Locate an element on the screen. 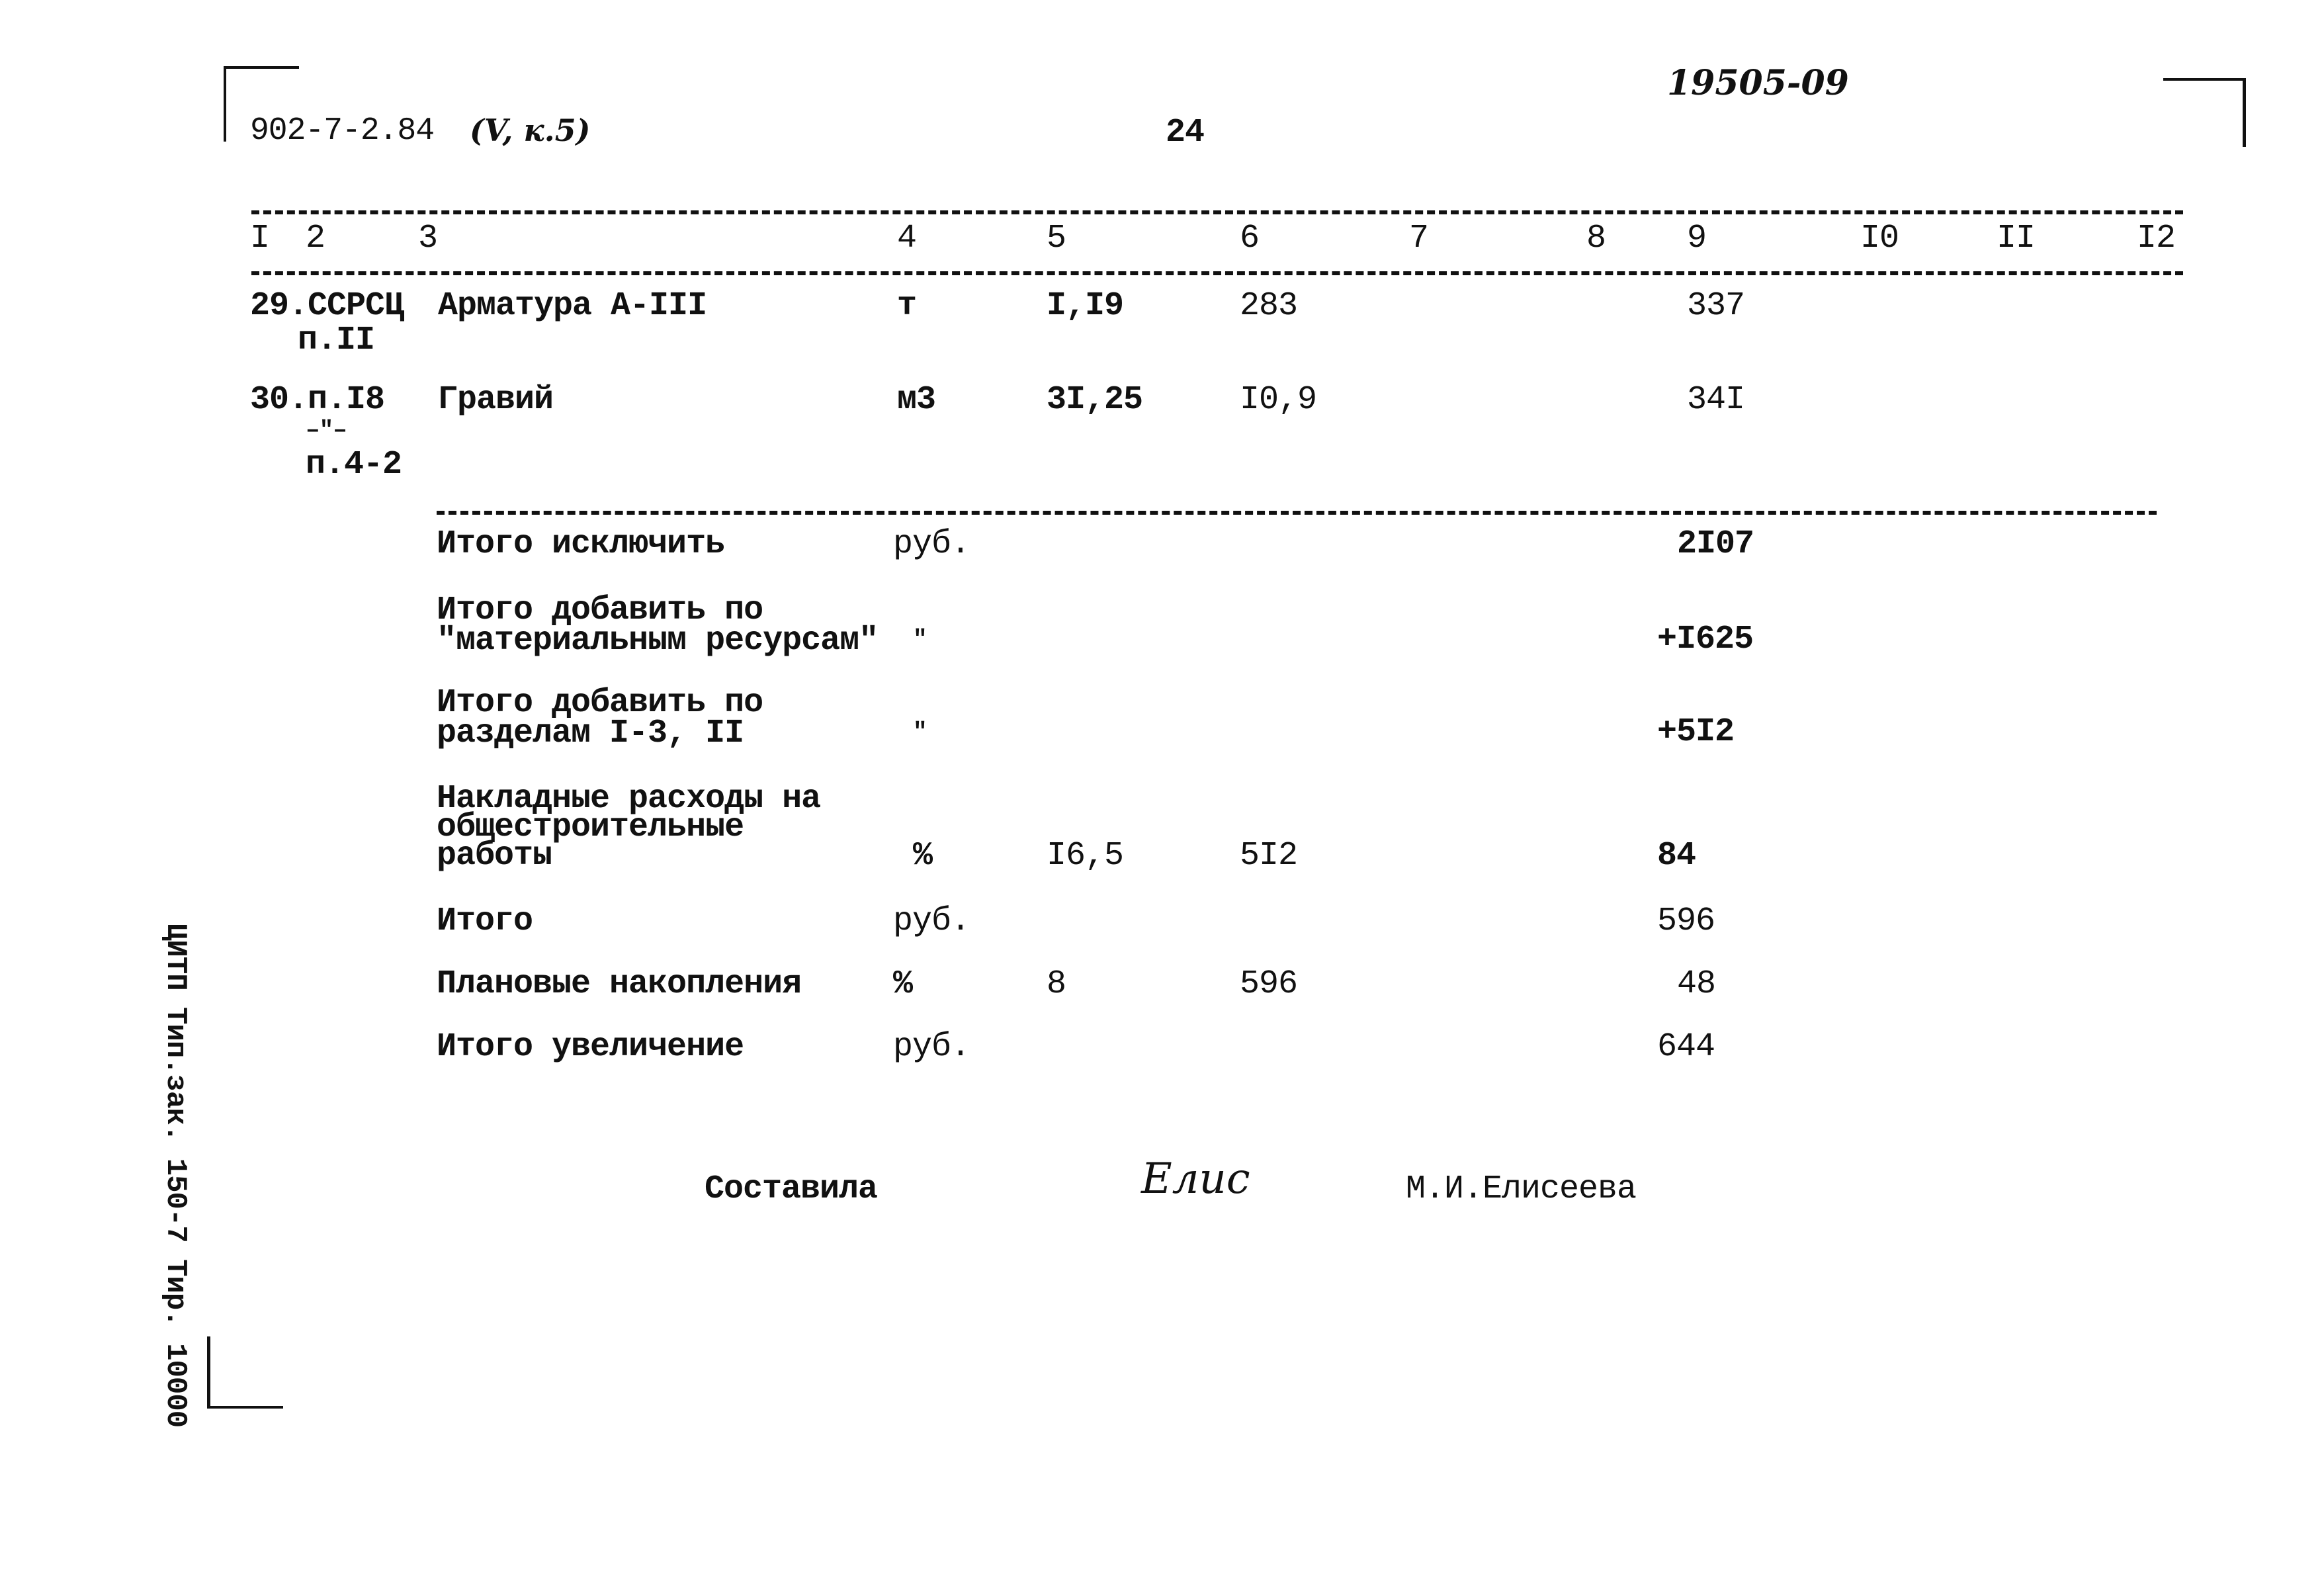 Image resolution: width=2324 pixels, height=1570 pixels. page-number: 24 is located at coordinates (1185, 133).